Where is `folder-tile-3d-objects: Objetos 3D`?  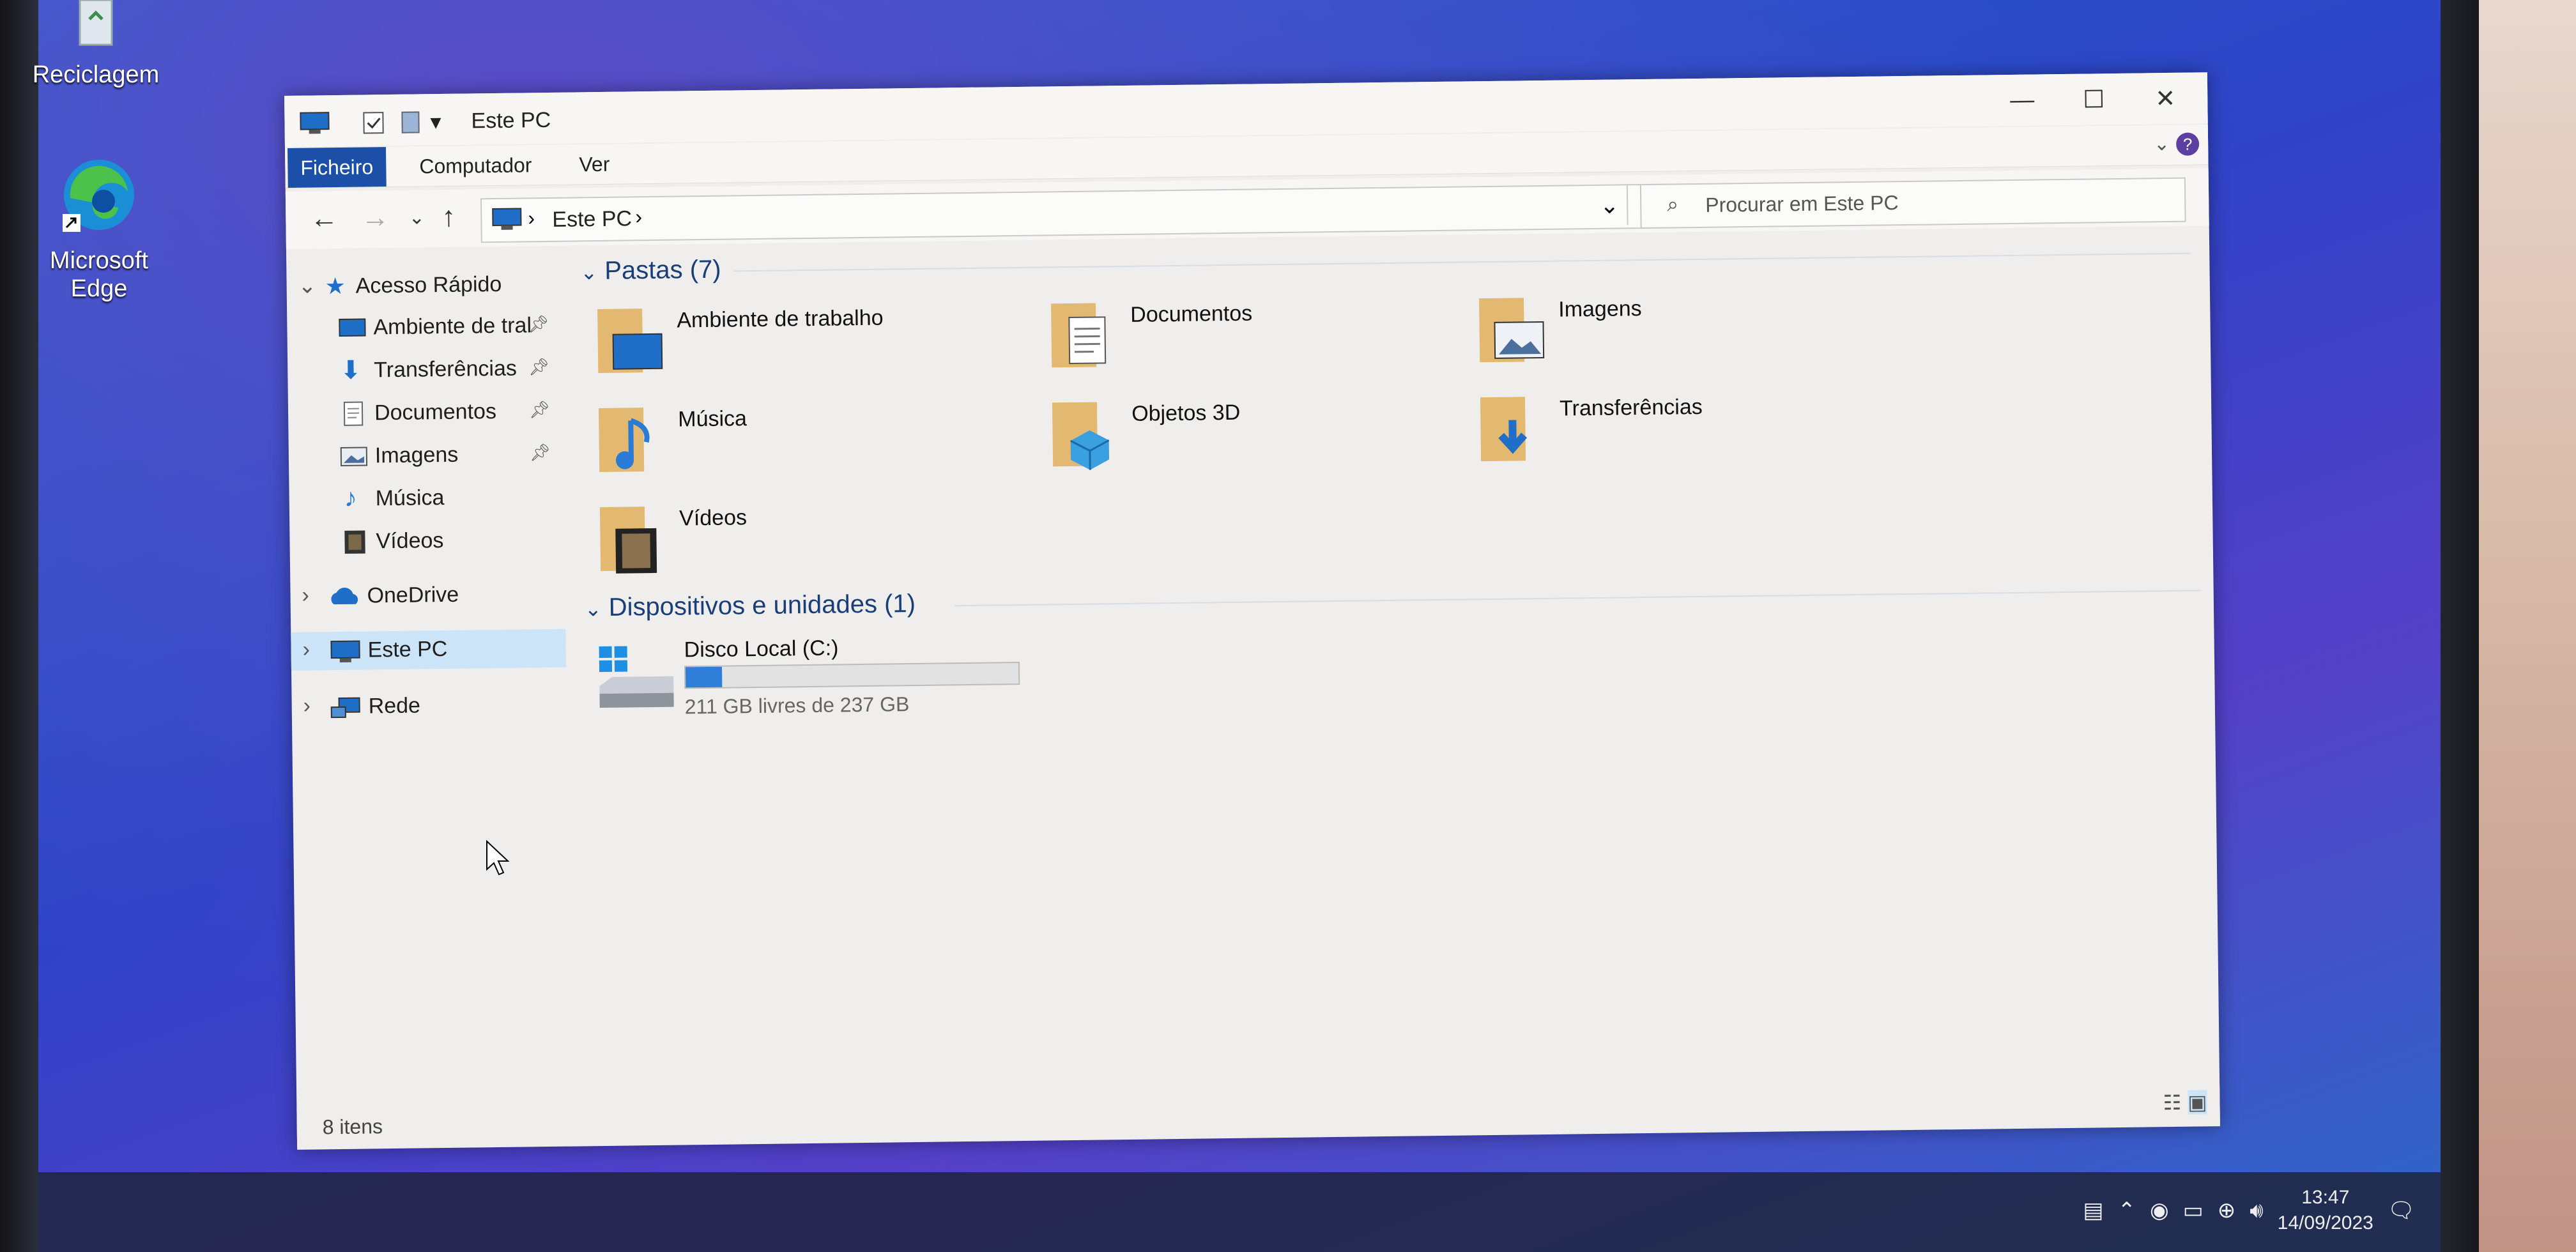
folder-tile-3d-objects: Objetos 3D is located at coordinates (1253, 436).